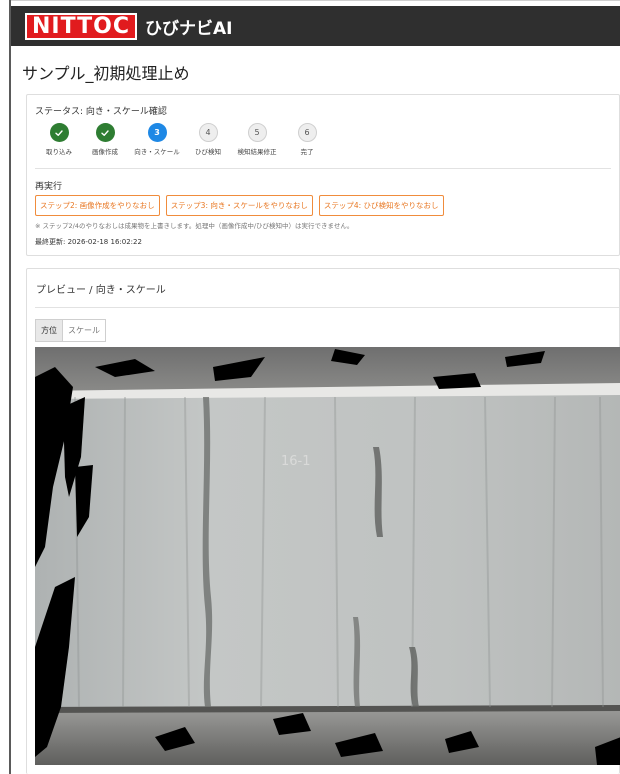  What do you see at coordinates (48, 330) in the screenshot?
I see `tab-orientation: 方位` at bounding box center [48, 330].